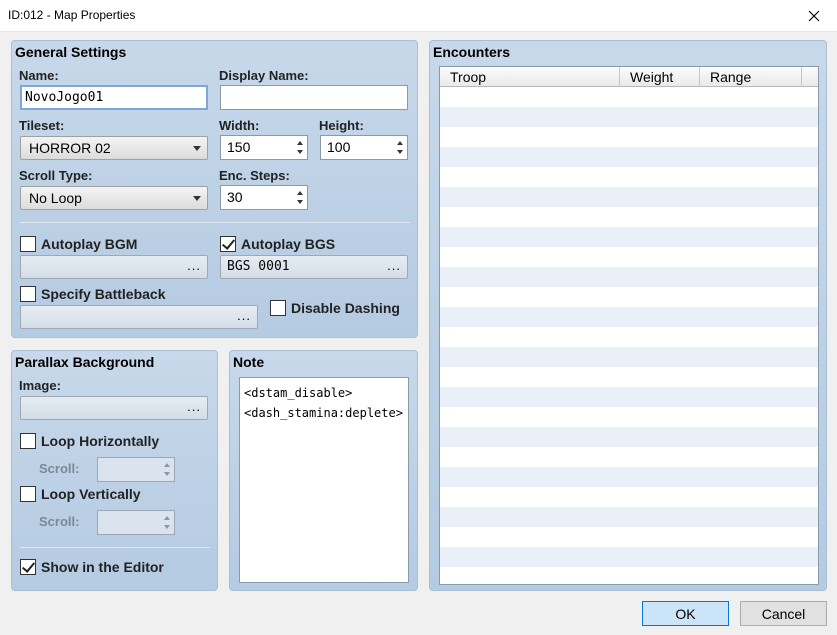 This screenshot has width=837, height=635. What do you see at coordinates (80, 494) in the screenshot?
I see `loop-vertically-checkbox: Loop Vertically` at bounding box center [80, 494].